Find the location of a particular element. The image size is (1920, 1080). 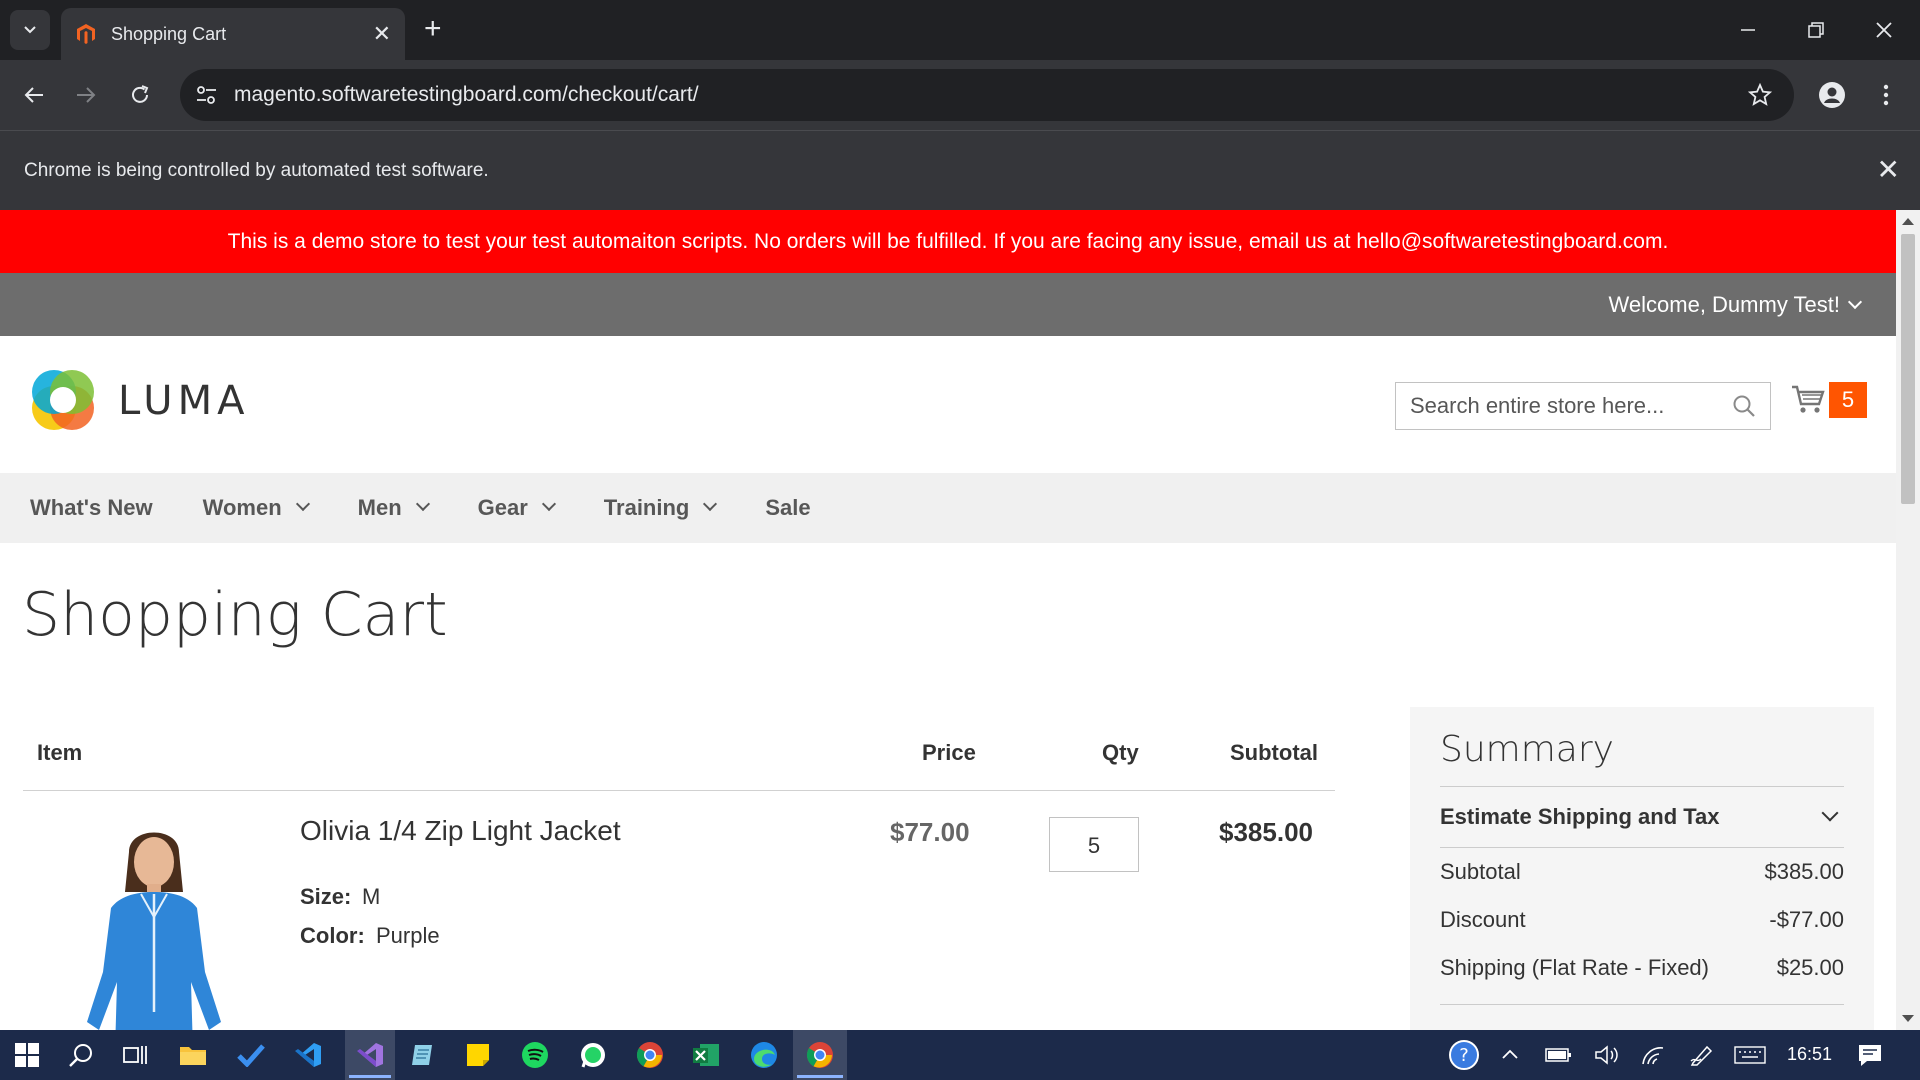

back-arrow-icon is located at coordinates (33, 95).